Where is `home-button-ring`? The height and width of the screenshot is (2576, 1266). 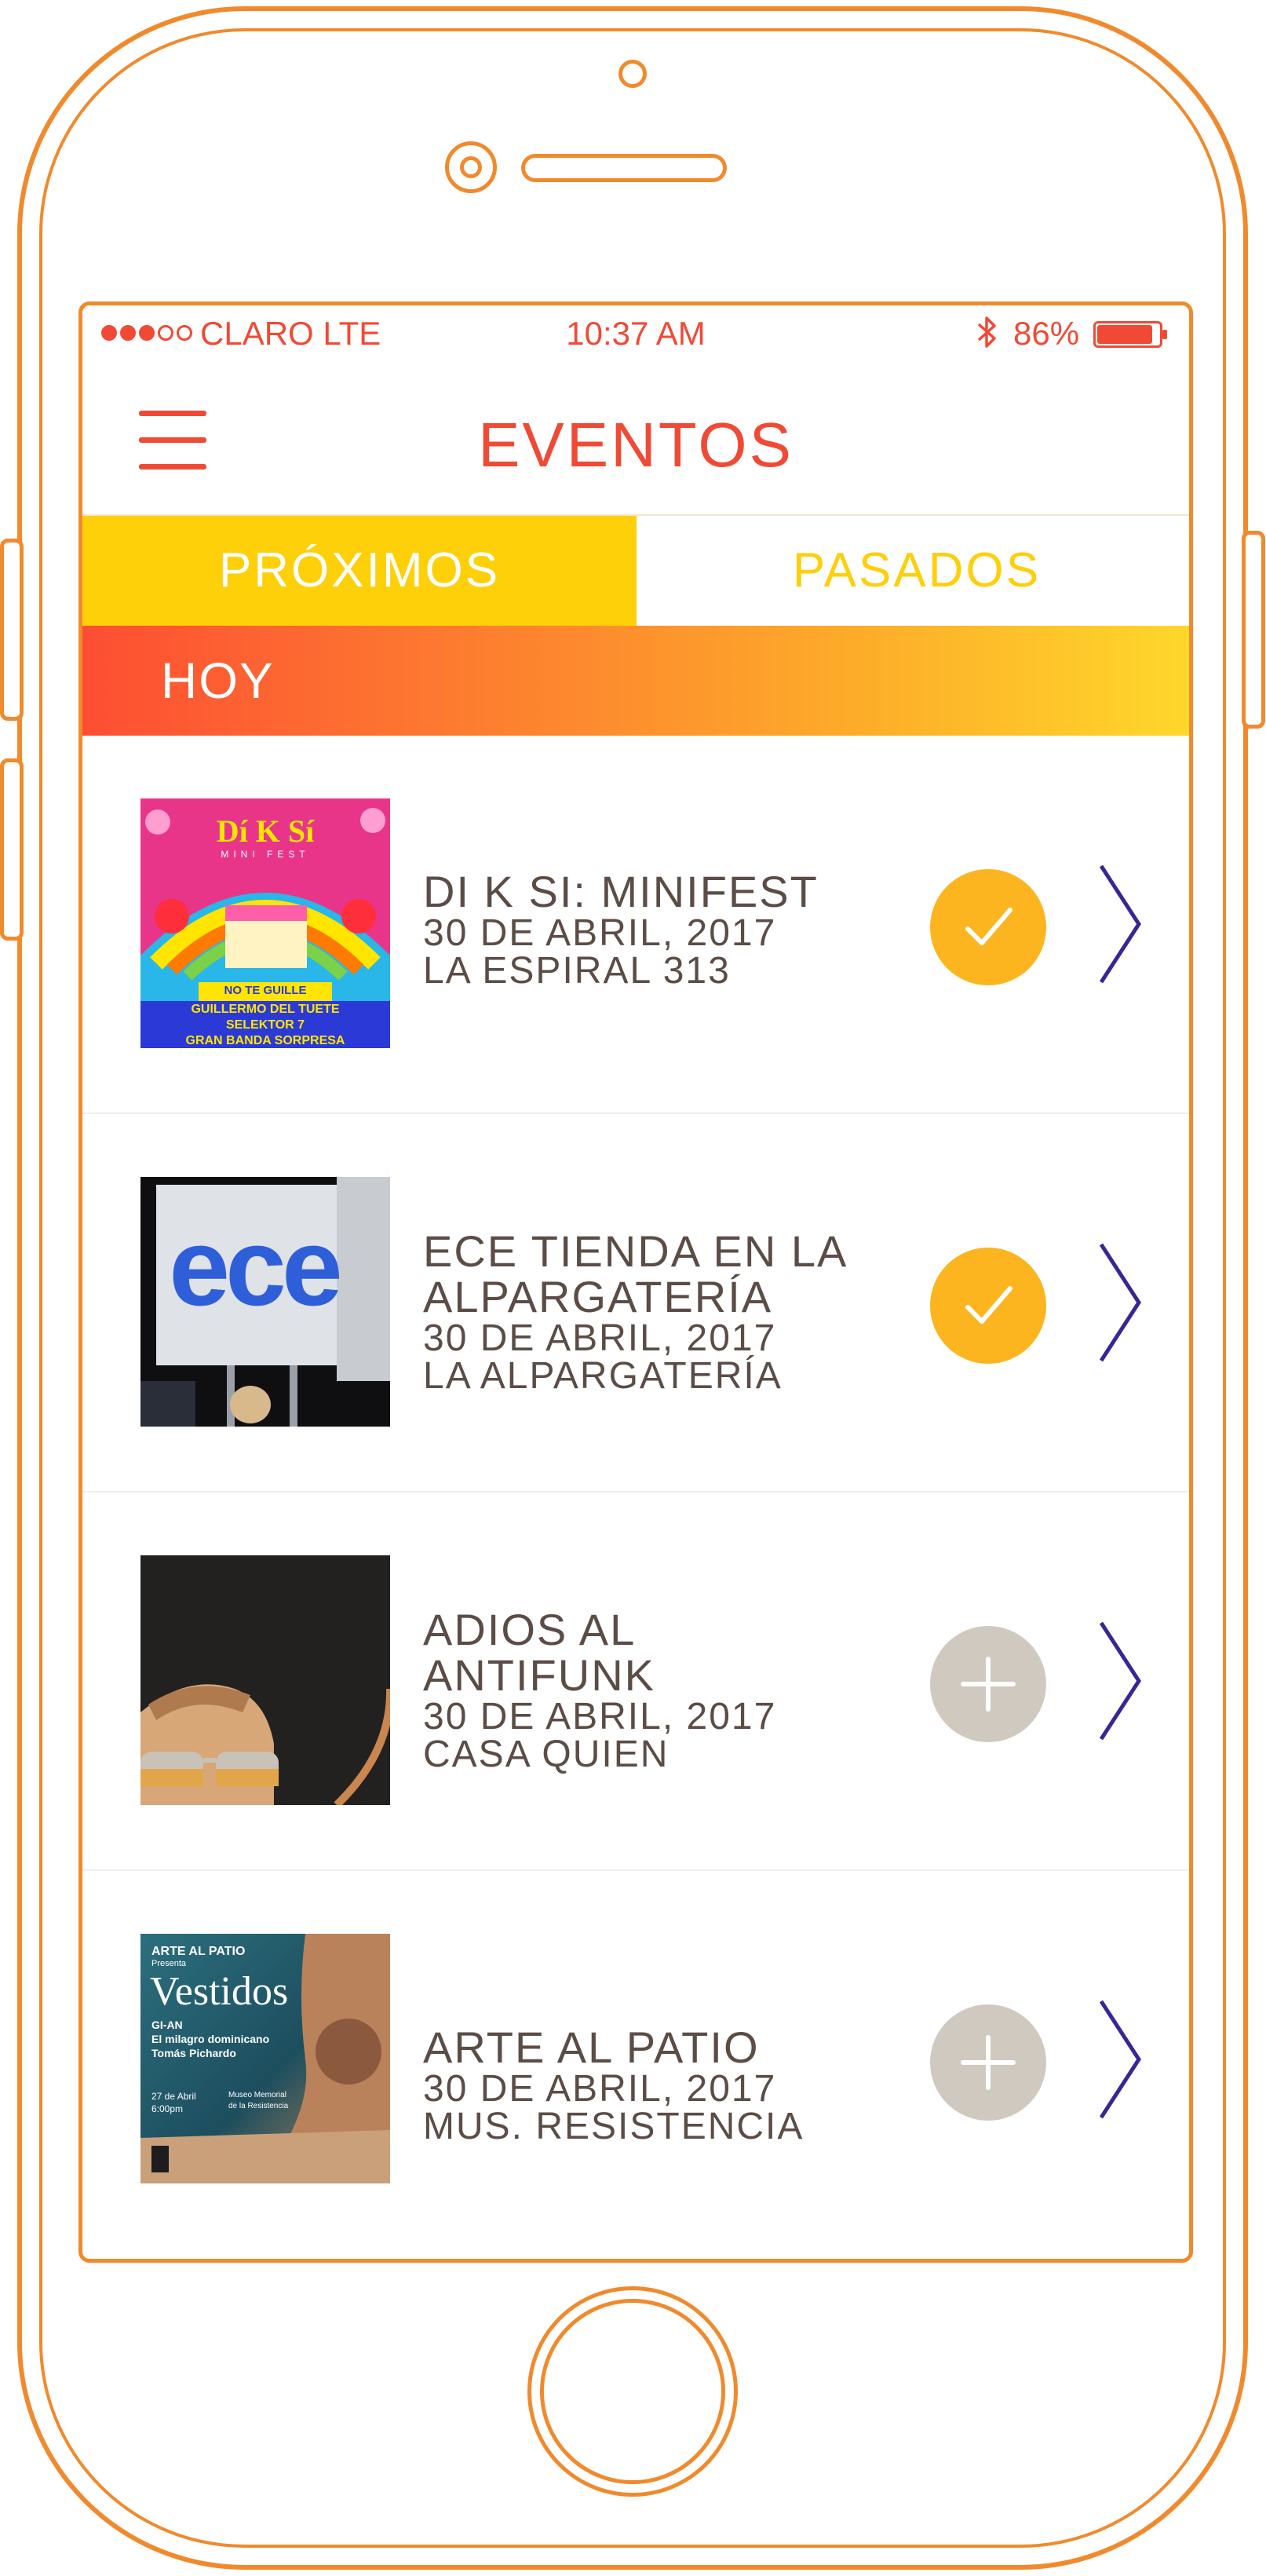 home-button-ring is located at coordinates (632, 2391).